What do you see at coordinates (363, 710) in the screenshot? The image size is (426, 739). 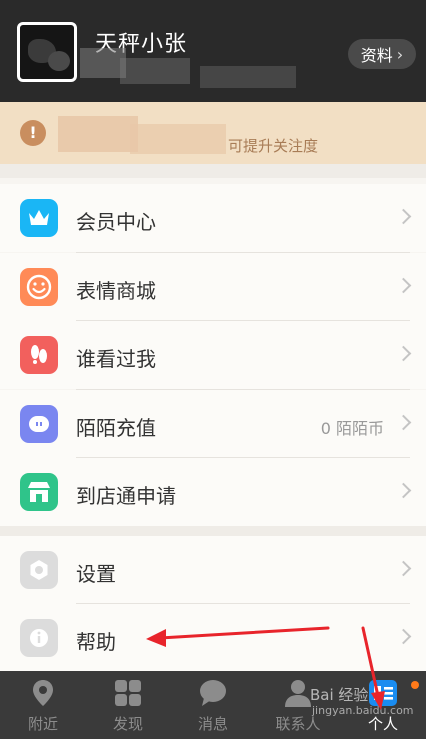 I see `watermark-url: jingyan.baidu.com` at bounding box center [363, 710].